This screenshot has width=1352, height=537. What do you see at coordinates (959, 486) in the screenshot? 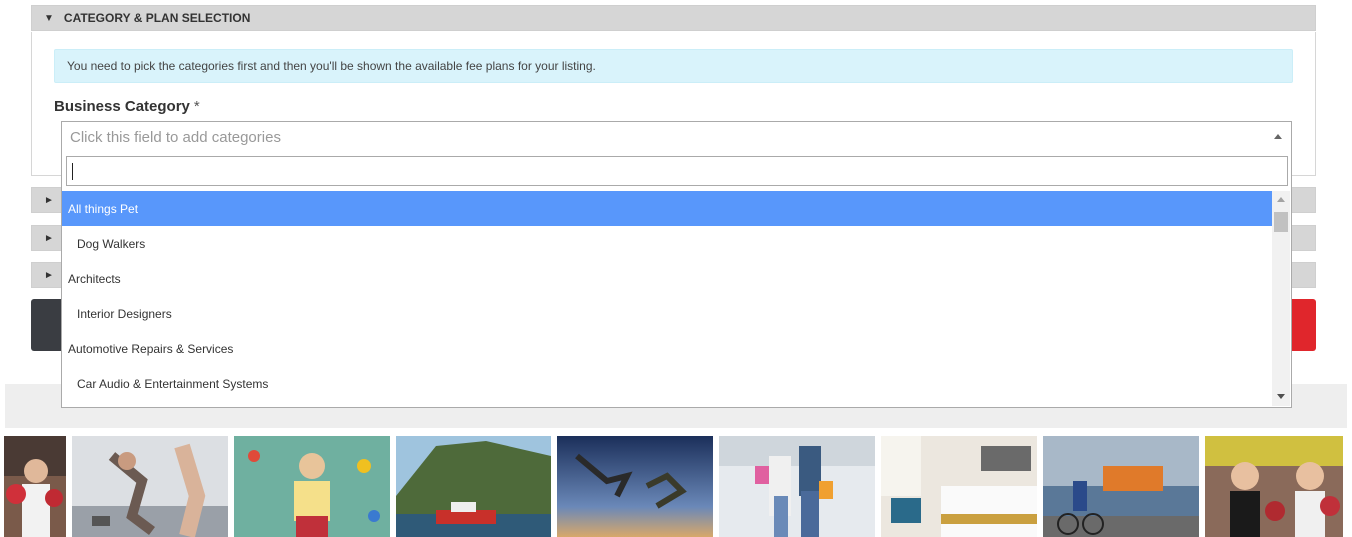
I see `hotel-room-photo` at bounding box center [959, 486].